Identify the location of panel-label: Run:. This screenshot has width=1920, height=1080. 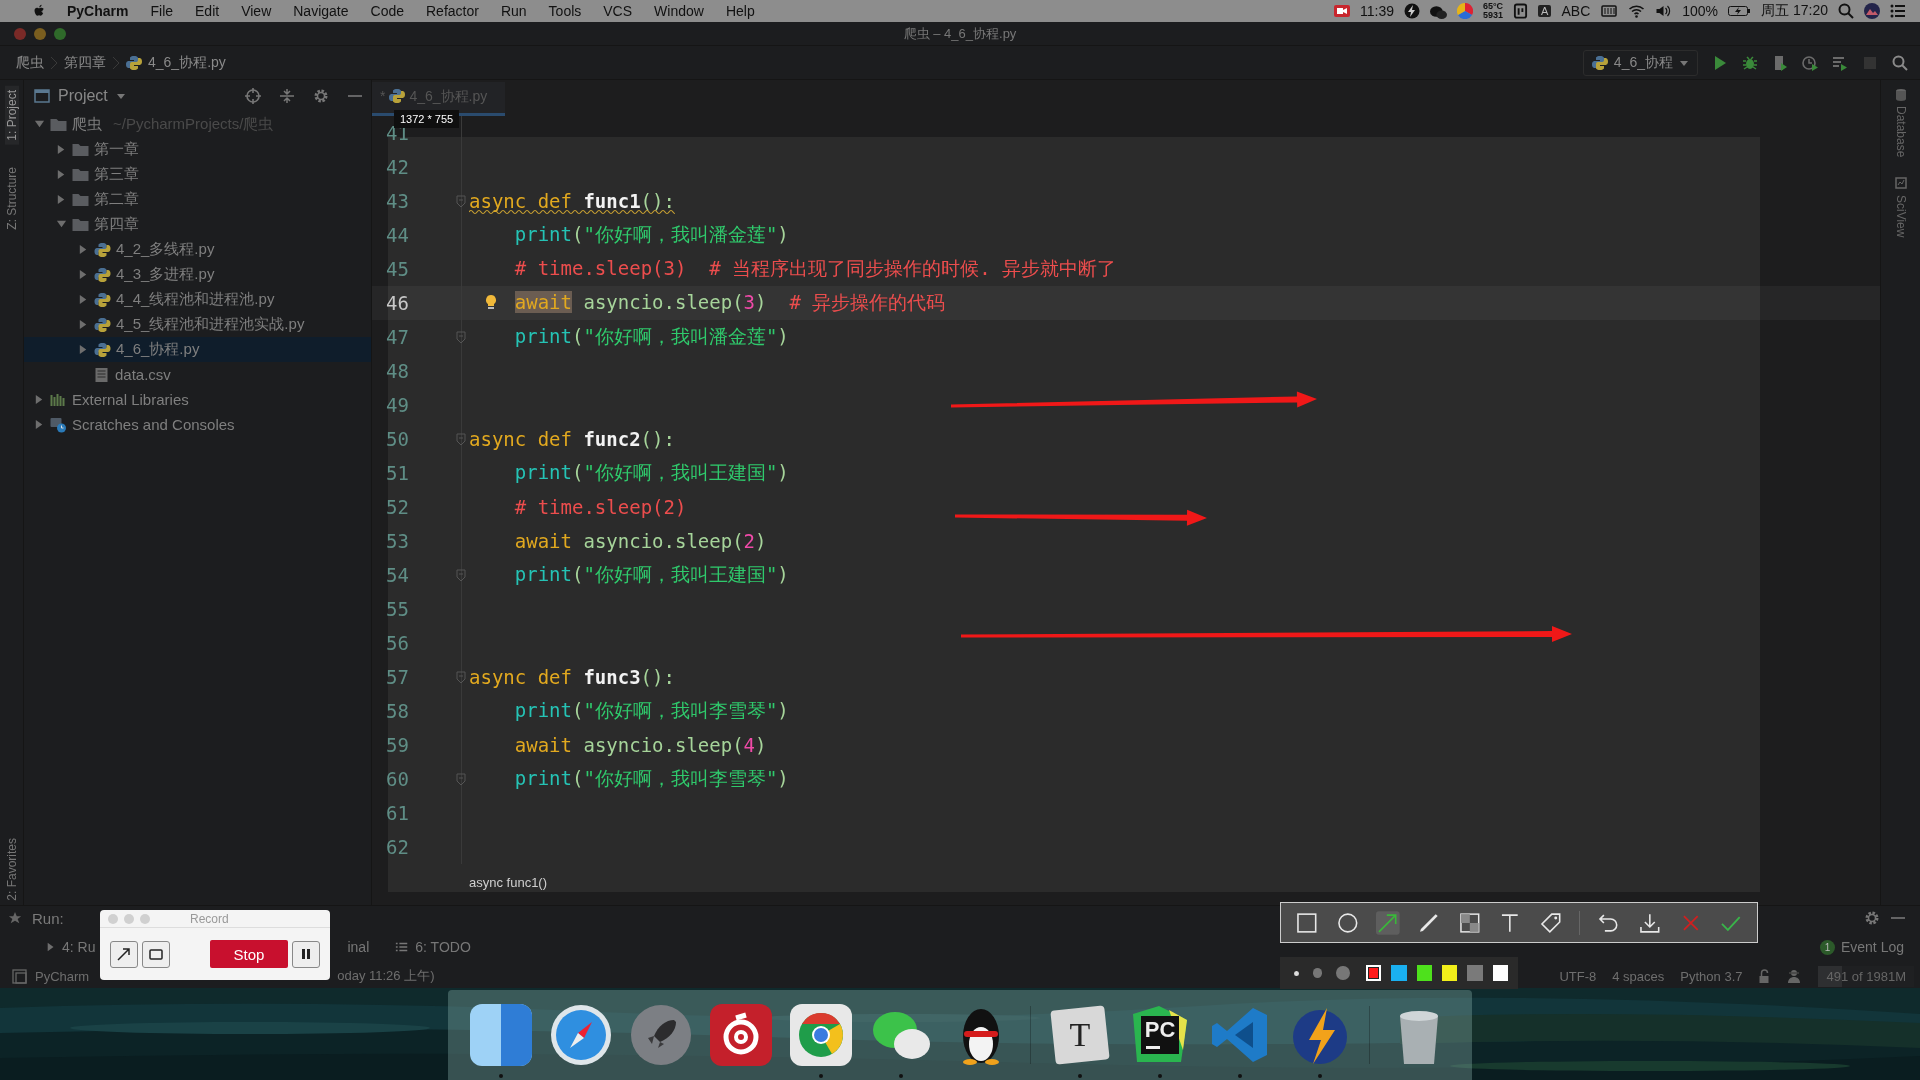
(48, 918).